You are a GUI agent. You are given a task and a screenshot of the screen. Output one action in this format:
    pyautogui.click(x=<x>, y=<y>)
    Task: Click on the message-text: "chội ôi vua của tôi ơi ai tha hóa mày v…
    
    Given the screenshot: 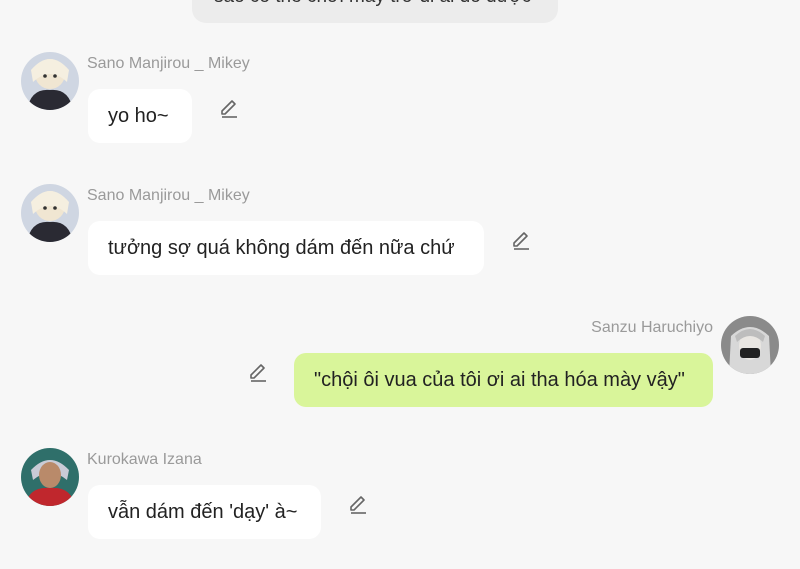 What is the action you would take?
    pyautogui.click(x=499, y=379)
    